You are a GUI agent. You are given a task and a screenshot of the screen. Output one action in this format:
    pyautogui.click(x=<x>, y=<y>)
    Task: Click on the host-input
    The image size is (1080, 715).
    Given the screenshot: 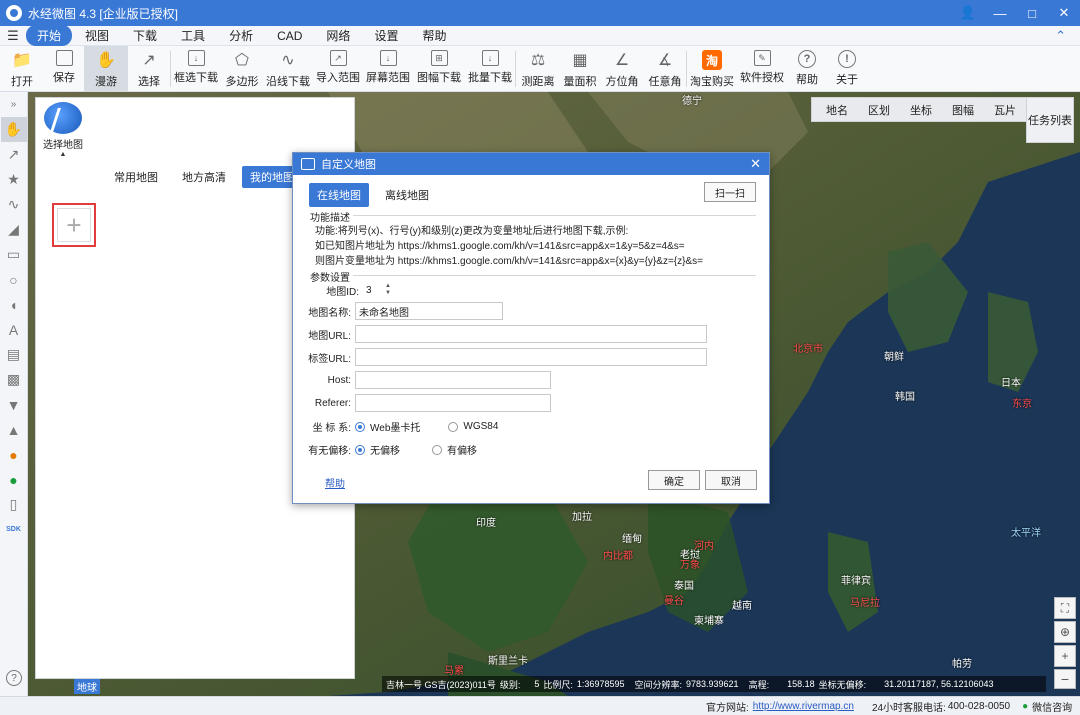 What is the action you would take?
    pyautogui.click(x=453, y=380)
    